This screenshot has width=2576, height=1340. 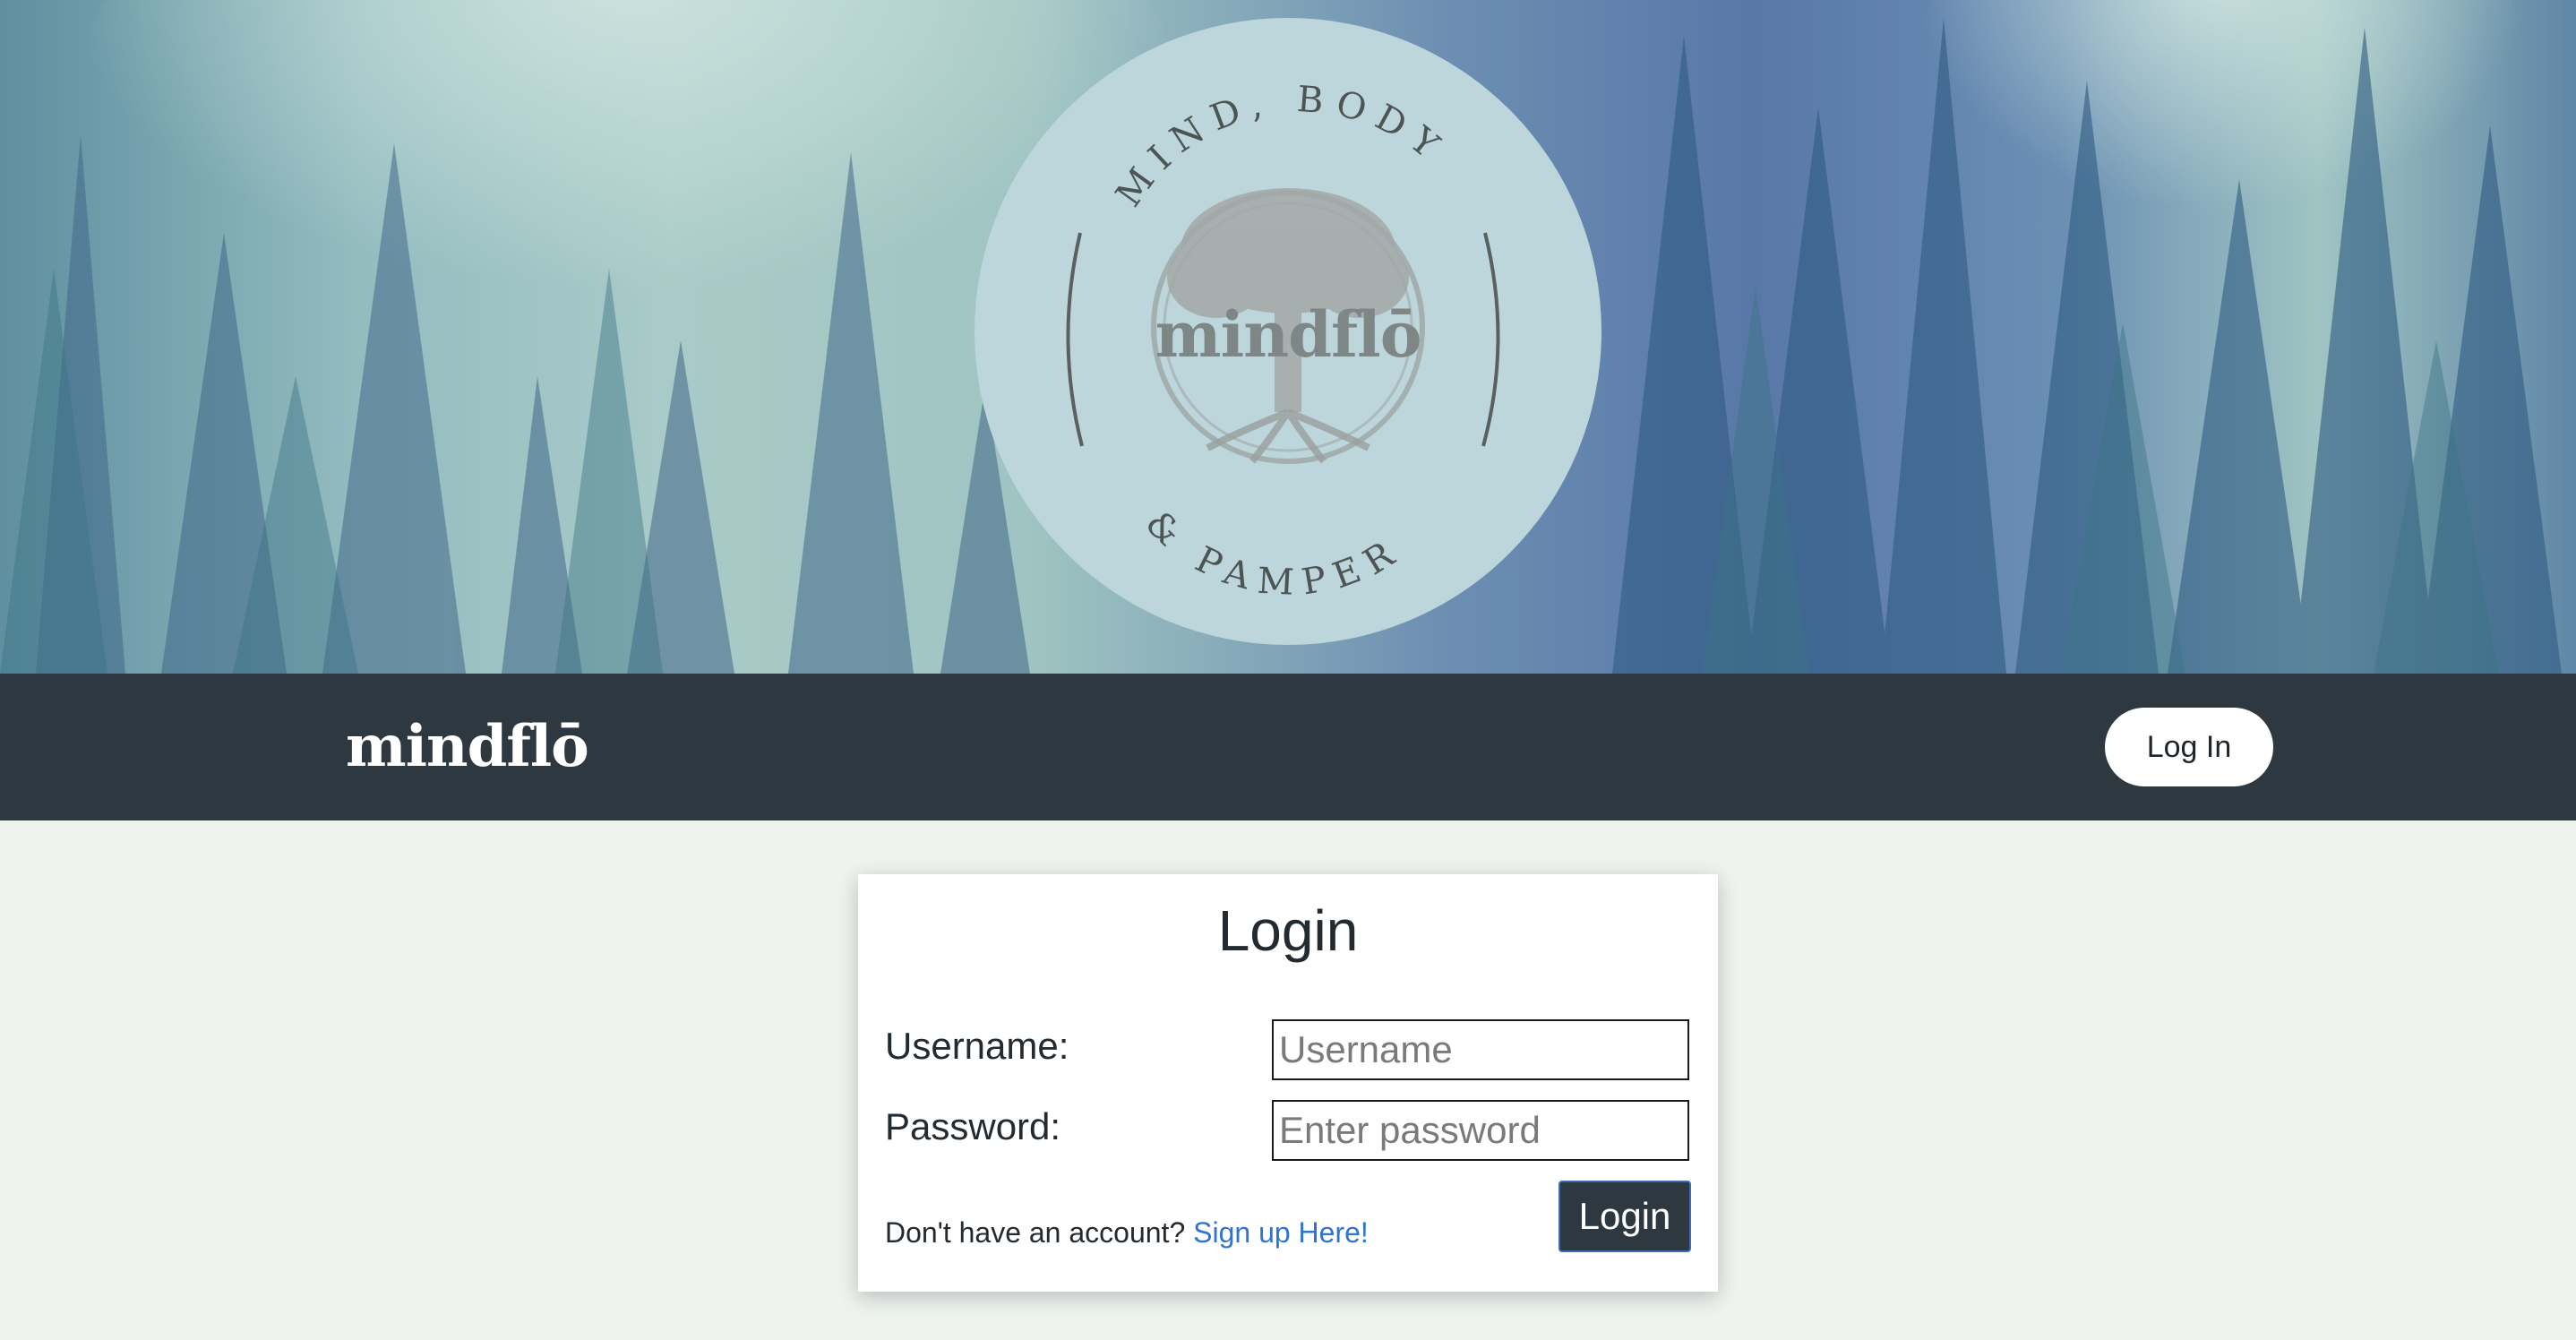 I want to click on nav-login-button: Log In, so click(x=2189, y=747).